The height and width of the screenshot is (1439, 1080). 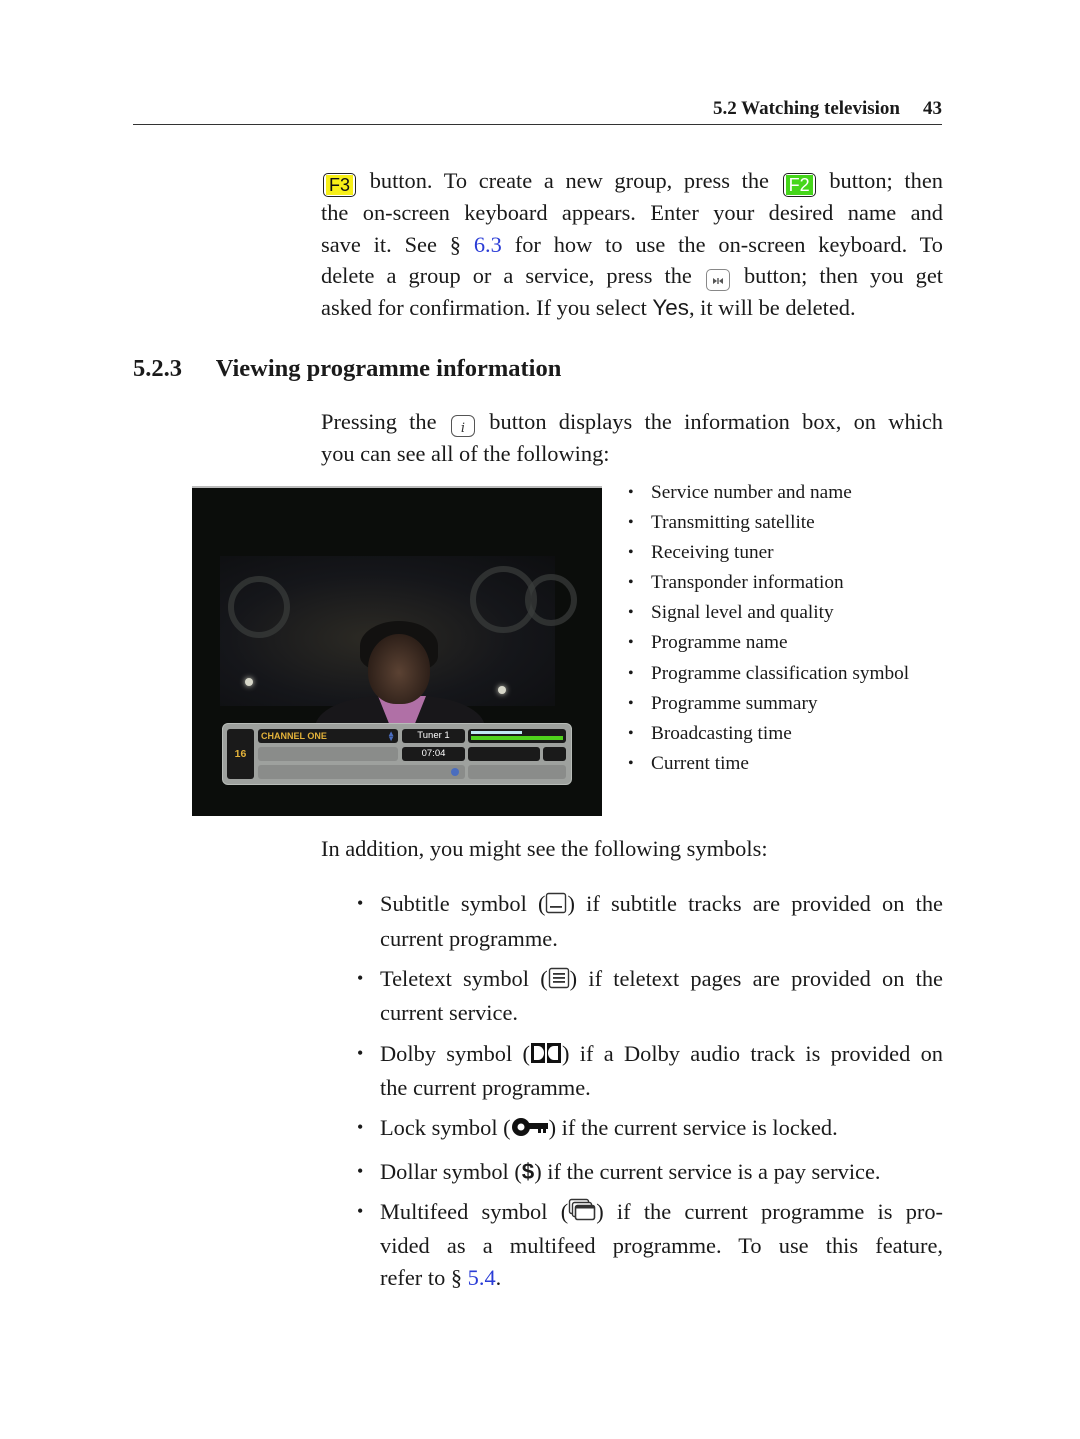 What do you see at coordinates (449, 1013) in the screenshot?
I see `text: current service.` at bounding box center [449, 1013].